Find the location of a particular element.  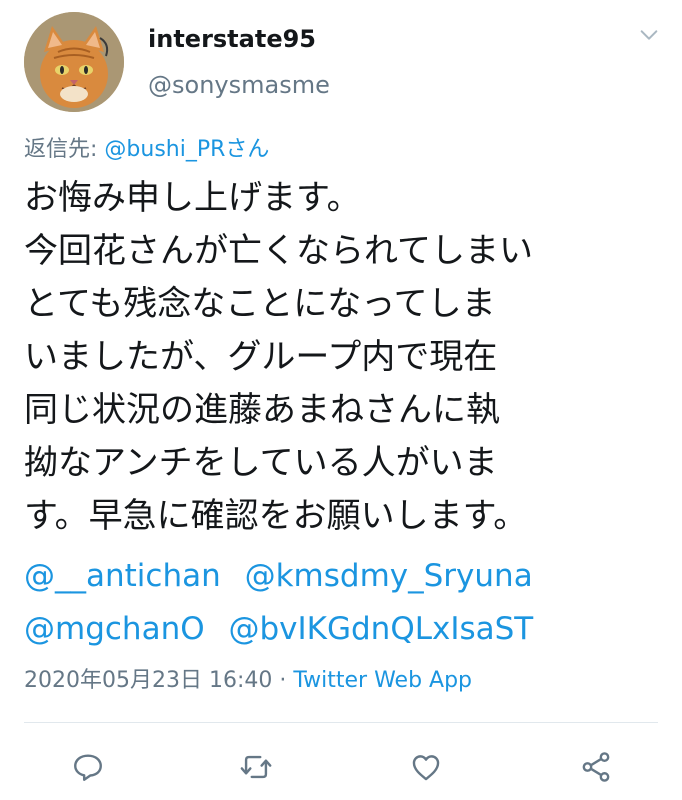

display-name: interstate95 is located at coordinates (232, 39).